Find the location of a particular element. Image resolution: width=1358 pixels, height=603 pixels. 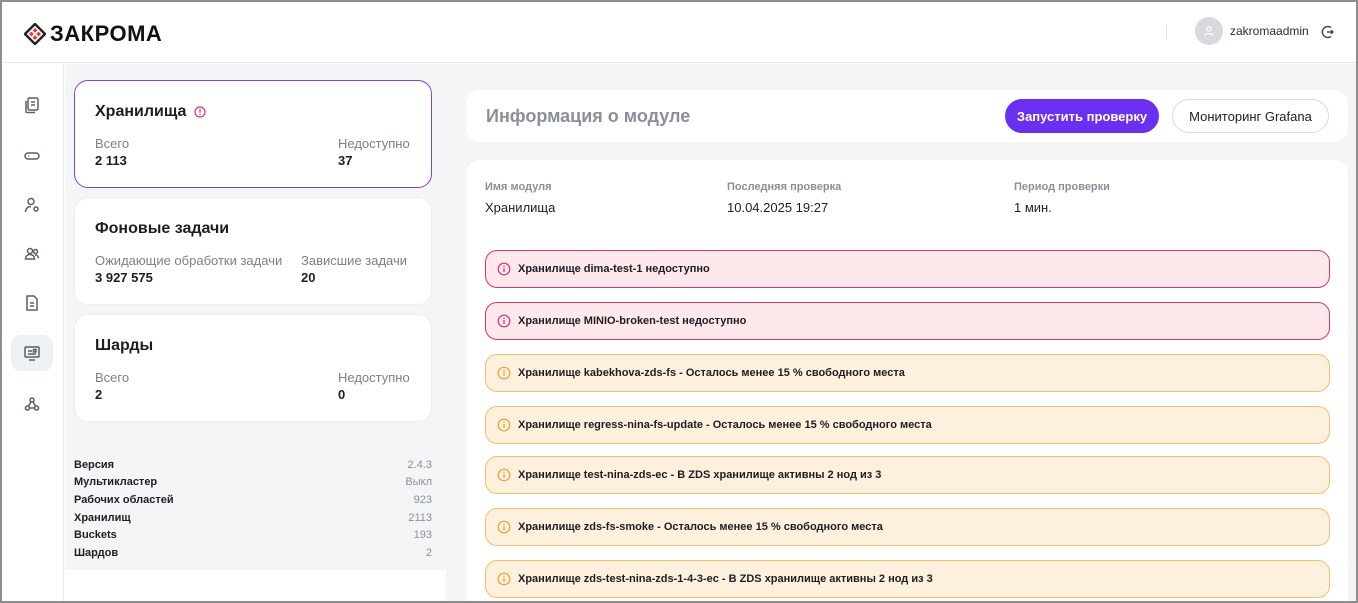

users-icon is located at coordinates (32, 253).